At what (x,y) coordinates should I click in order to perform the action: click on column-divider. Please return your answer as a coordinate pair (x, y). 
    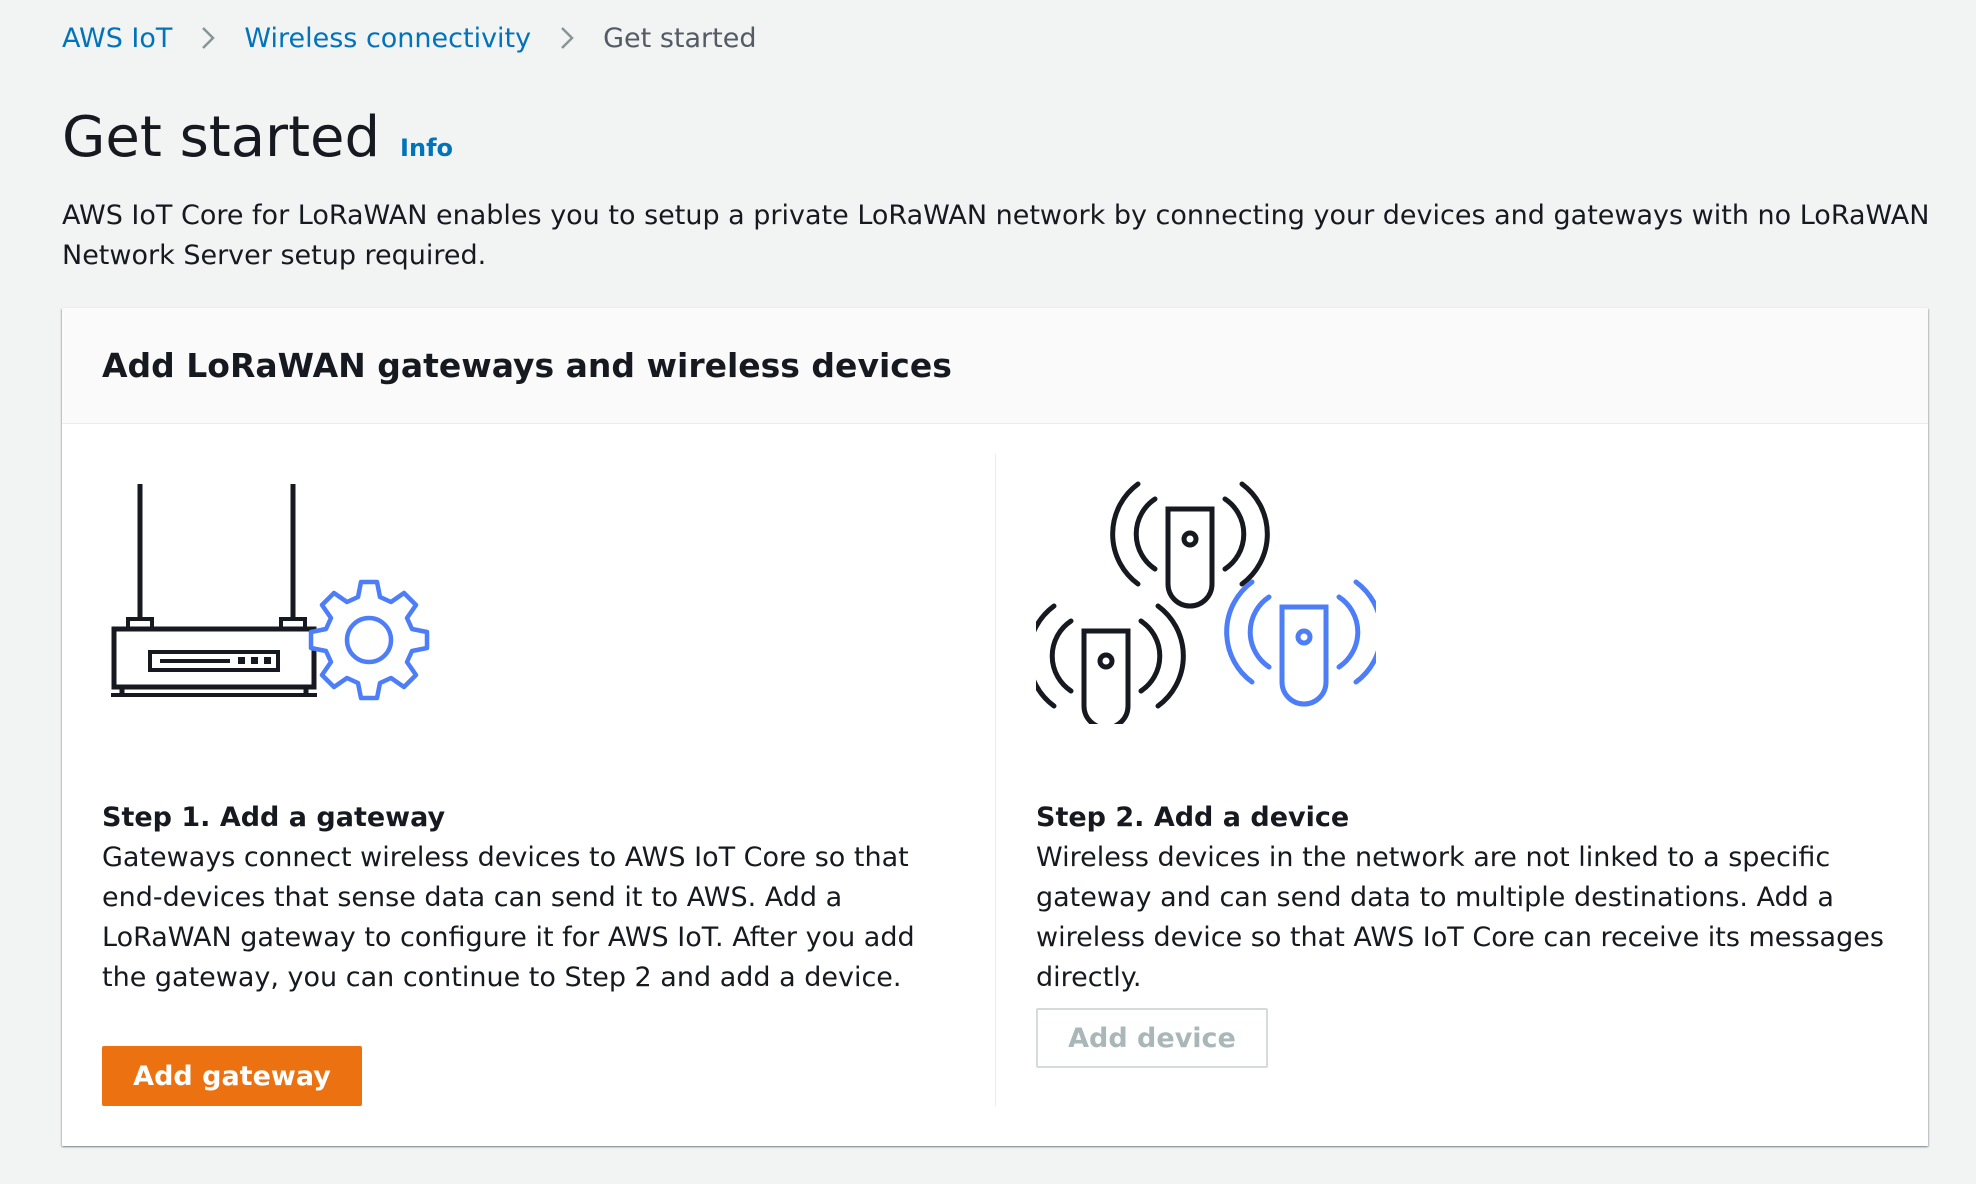
    Looking at the image, I should click on (995, 780).